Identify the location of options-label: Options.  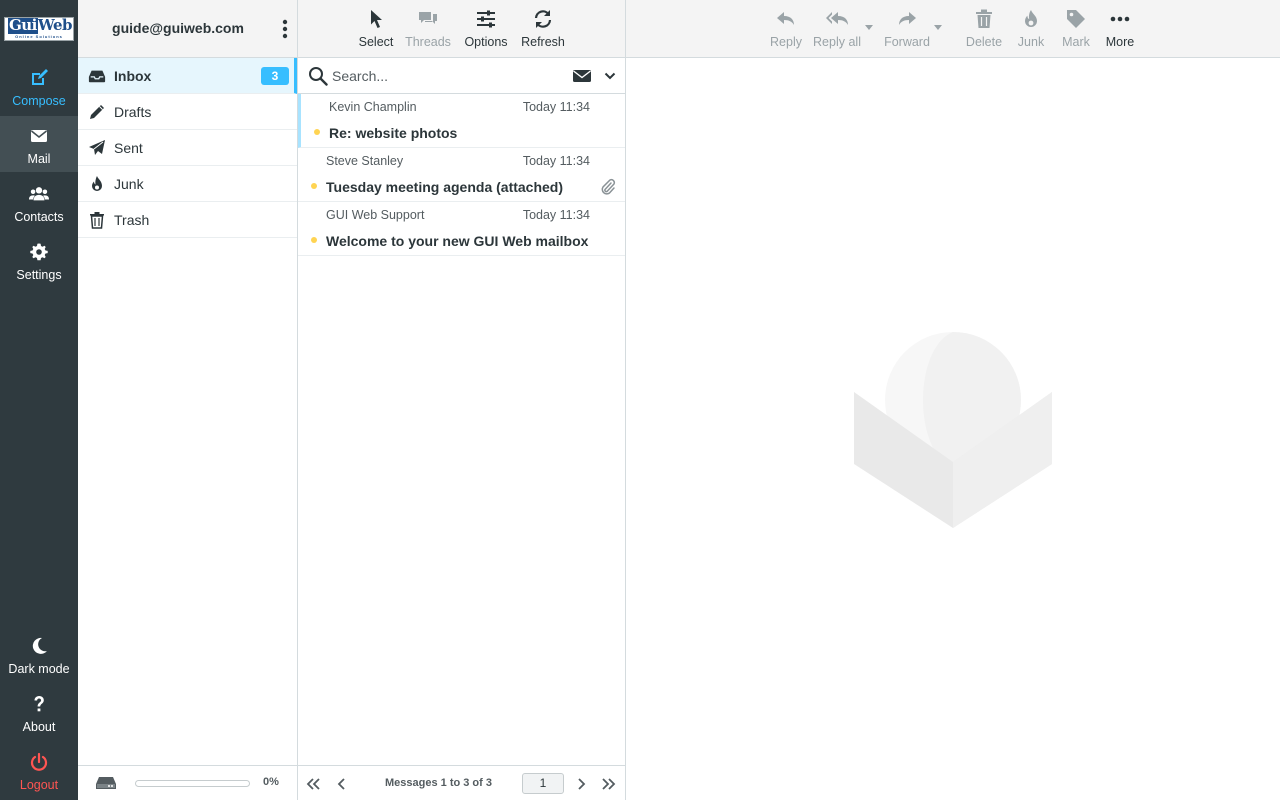
(486, 42).